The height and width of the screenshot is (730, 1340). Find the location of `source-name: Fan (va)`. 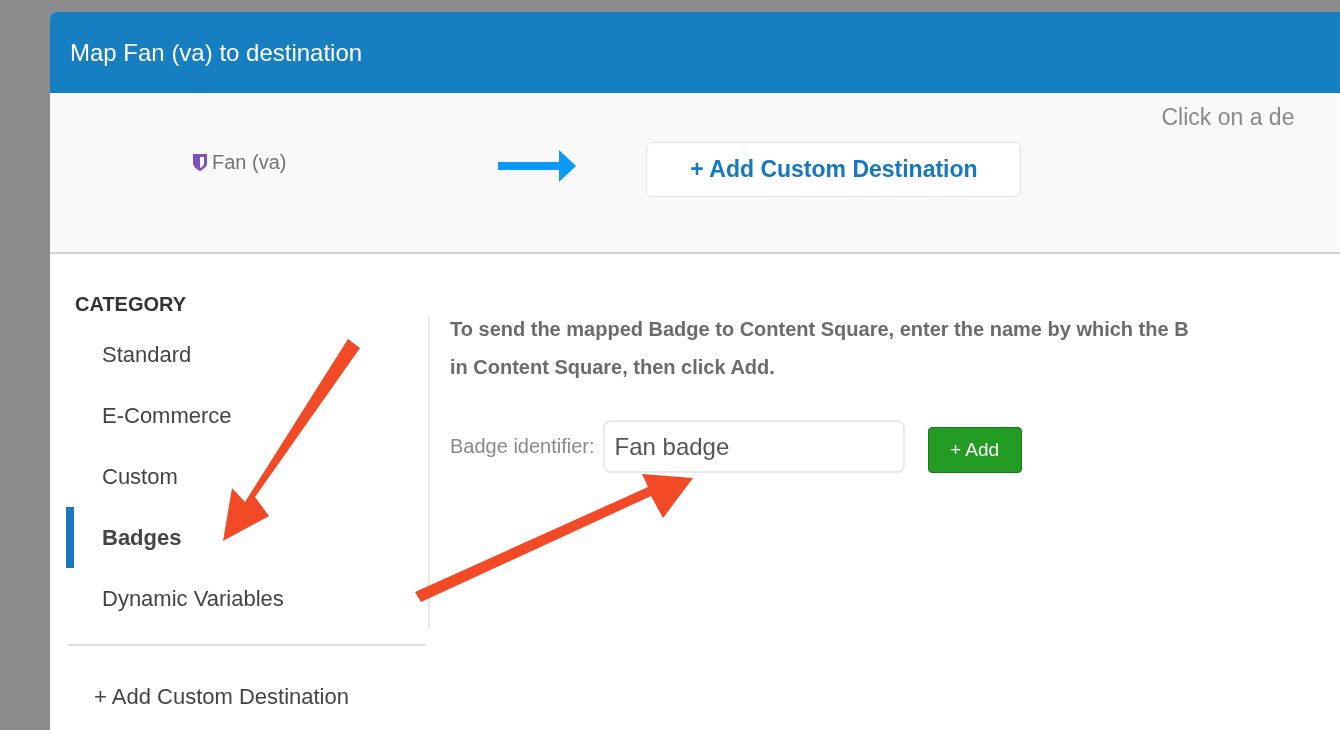

source-name: Fan (va) is located at coordinates (249, 162).